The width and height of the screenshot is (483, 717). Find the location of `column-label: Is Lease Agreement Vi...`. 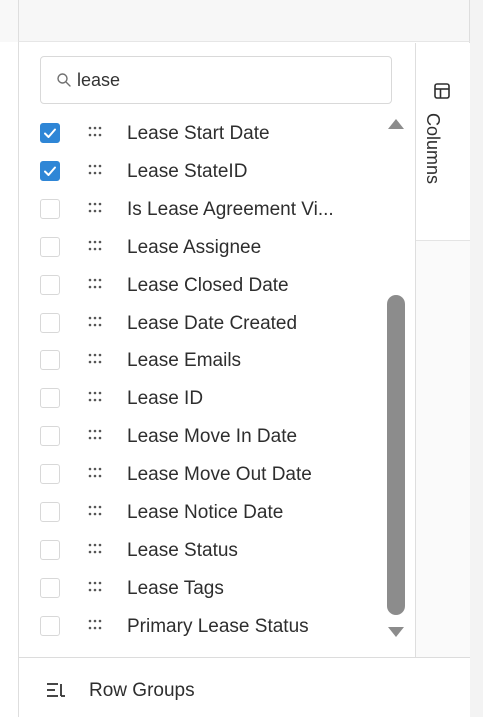

column-label: Is Lease Agreement Vi... is located at coordinates (230, 209).